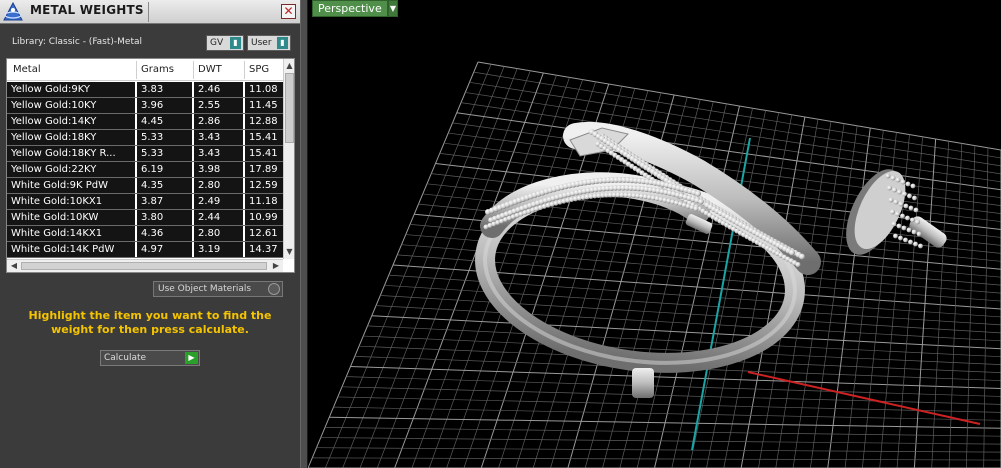 The height and width of the screenshot is (468, 1001). Describe the element at coordinates (218, 201) in the screenshot. I see `dwt-cell: 2.49` at that location.